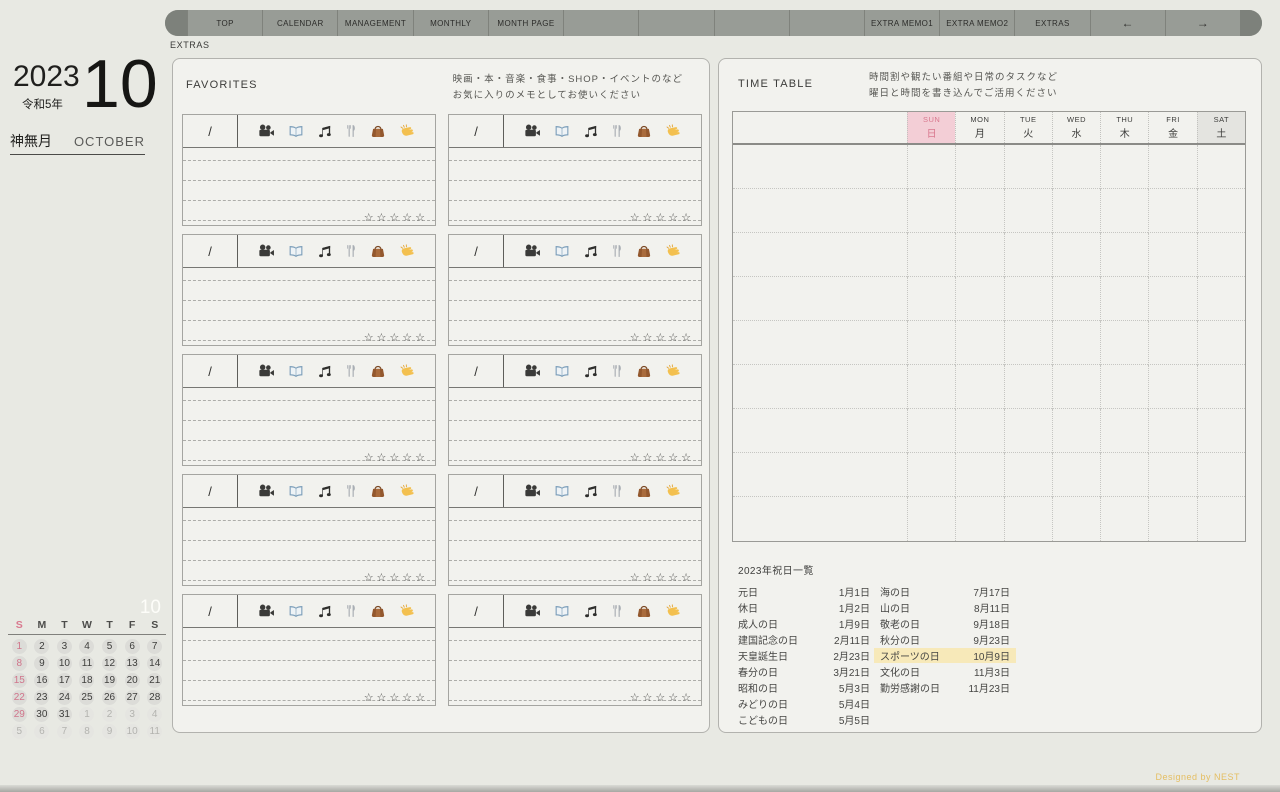 The image size is (1280, 792). Describe the element at coordinates (42, 663) in the screenshot. I see `mini-calendar-day: 9` at that location.